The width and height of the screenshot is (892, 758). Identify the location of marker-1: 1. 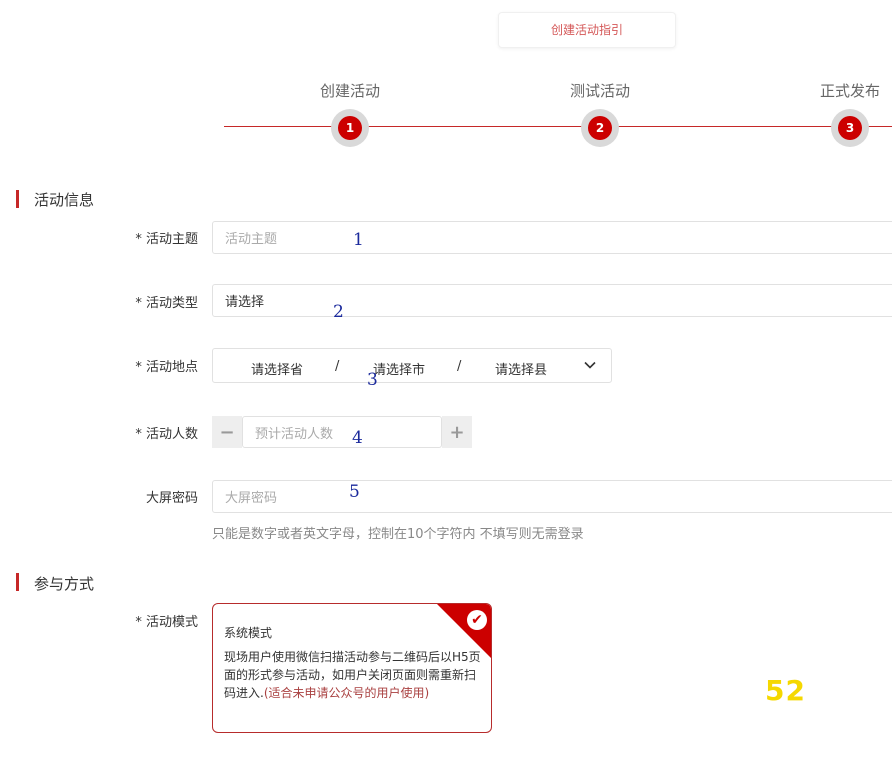
(358, 240).